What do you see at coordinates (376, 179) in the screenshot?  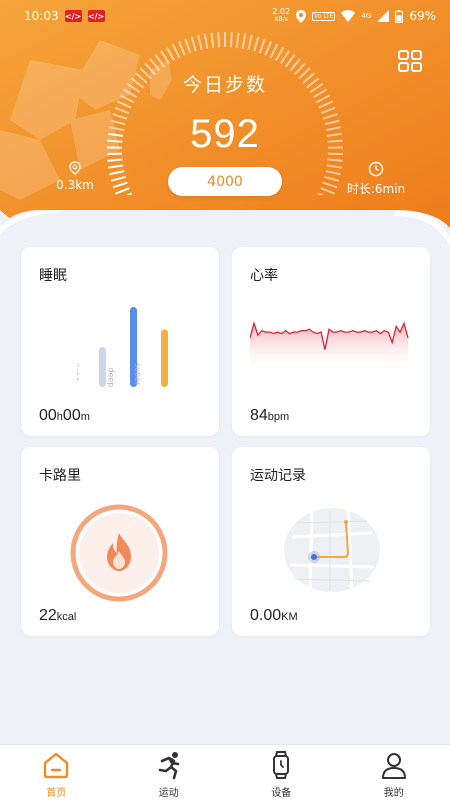 I see `duration-stat: 时长:6min` at bounding box center [376, 179].